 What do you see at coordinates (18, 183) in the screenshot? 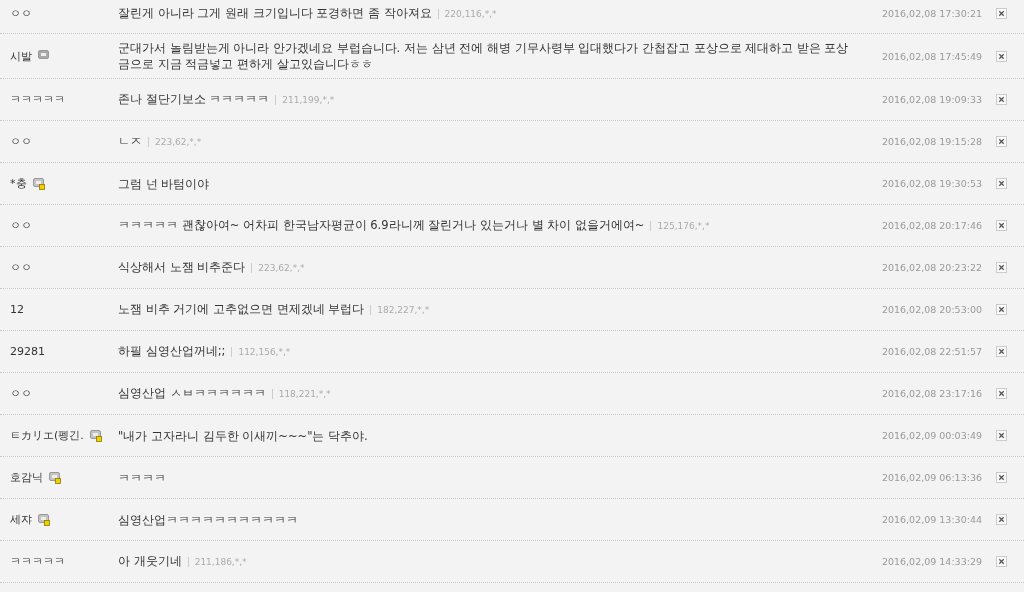
I see `commenter-name: *충` at bounding box center [18, 183].